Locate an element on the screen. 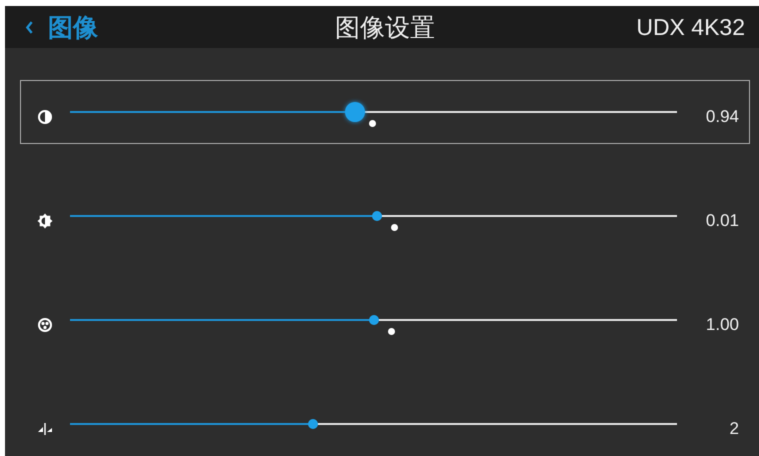  slider-row: 0.94 is located at coordinates (385, 112).